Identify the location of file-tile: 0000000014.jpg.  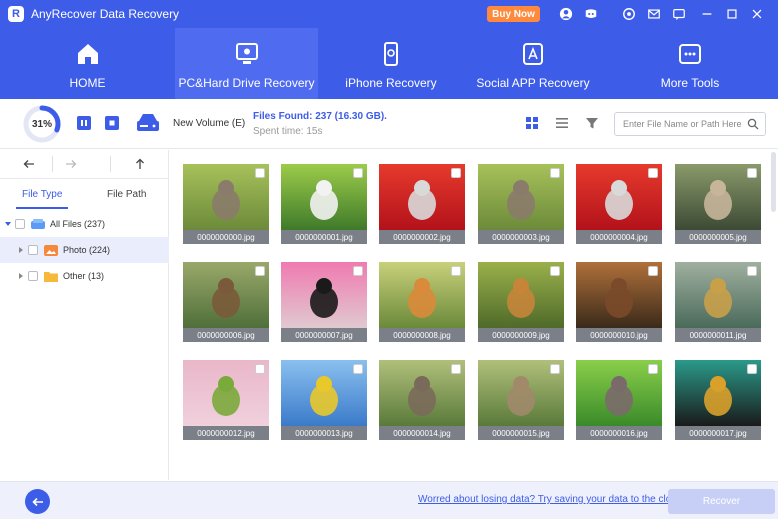
(422, 403).